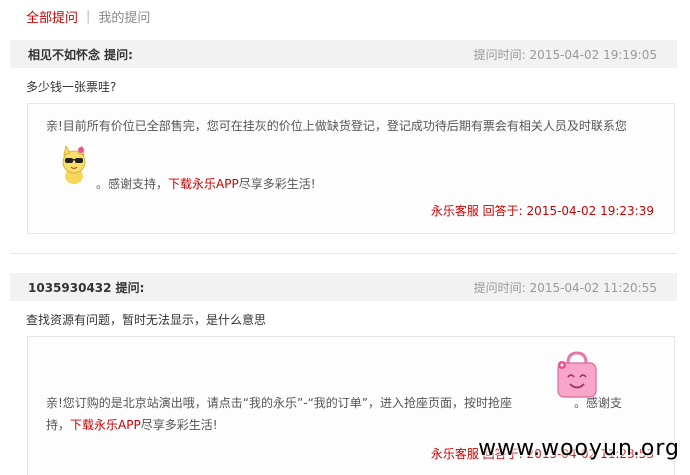  Describe the element at coordinates (476, 211) in the screenshot. I see `responder-label: 永乐客服 回答于:` at that location.